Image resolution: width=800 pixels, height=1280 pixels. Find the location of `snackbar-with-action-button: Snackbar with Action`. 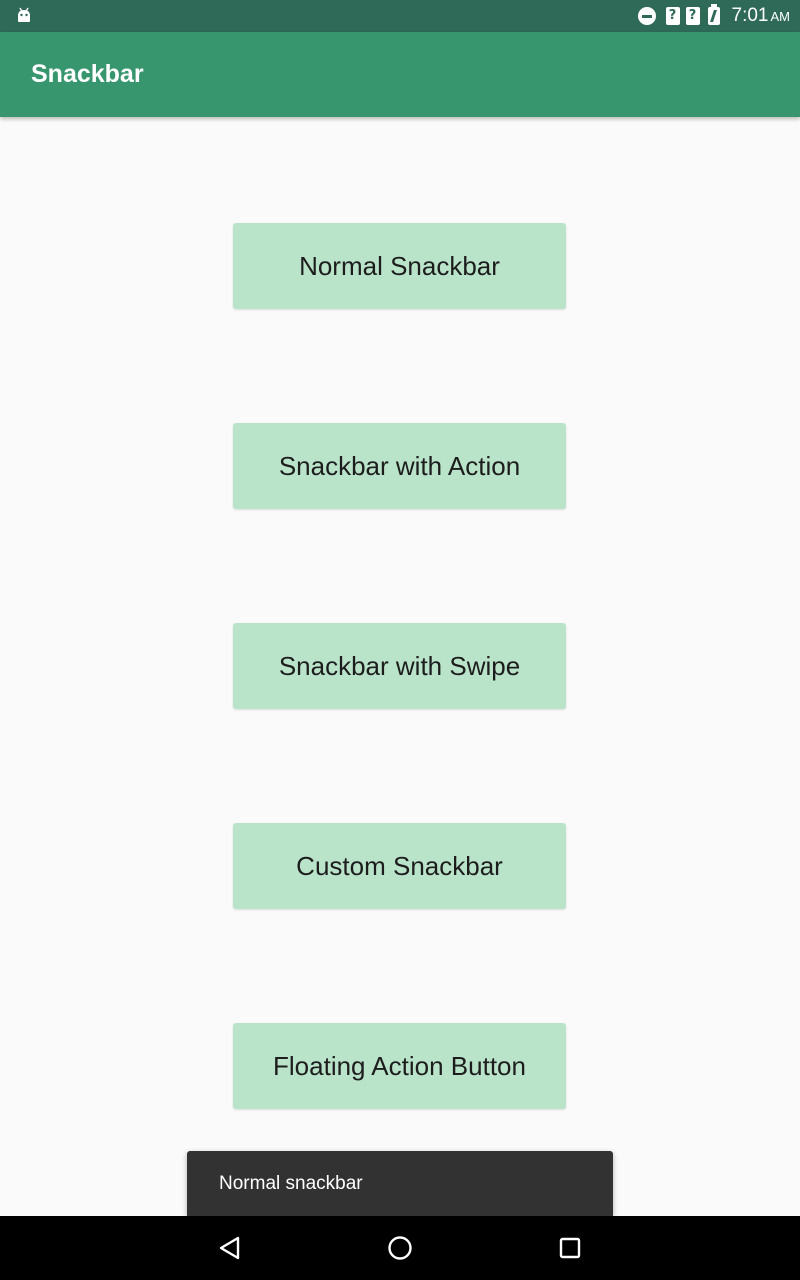

snackbar-with-action-button: Snackbar with Action is located at coordinates (399, 466).